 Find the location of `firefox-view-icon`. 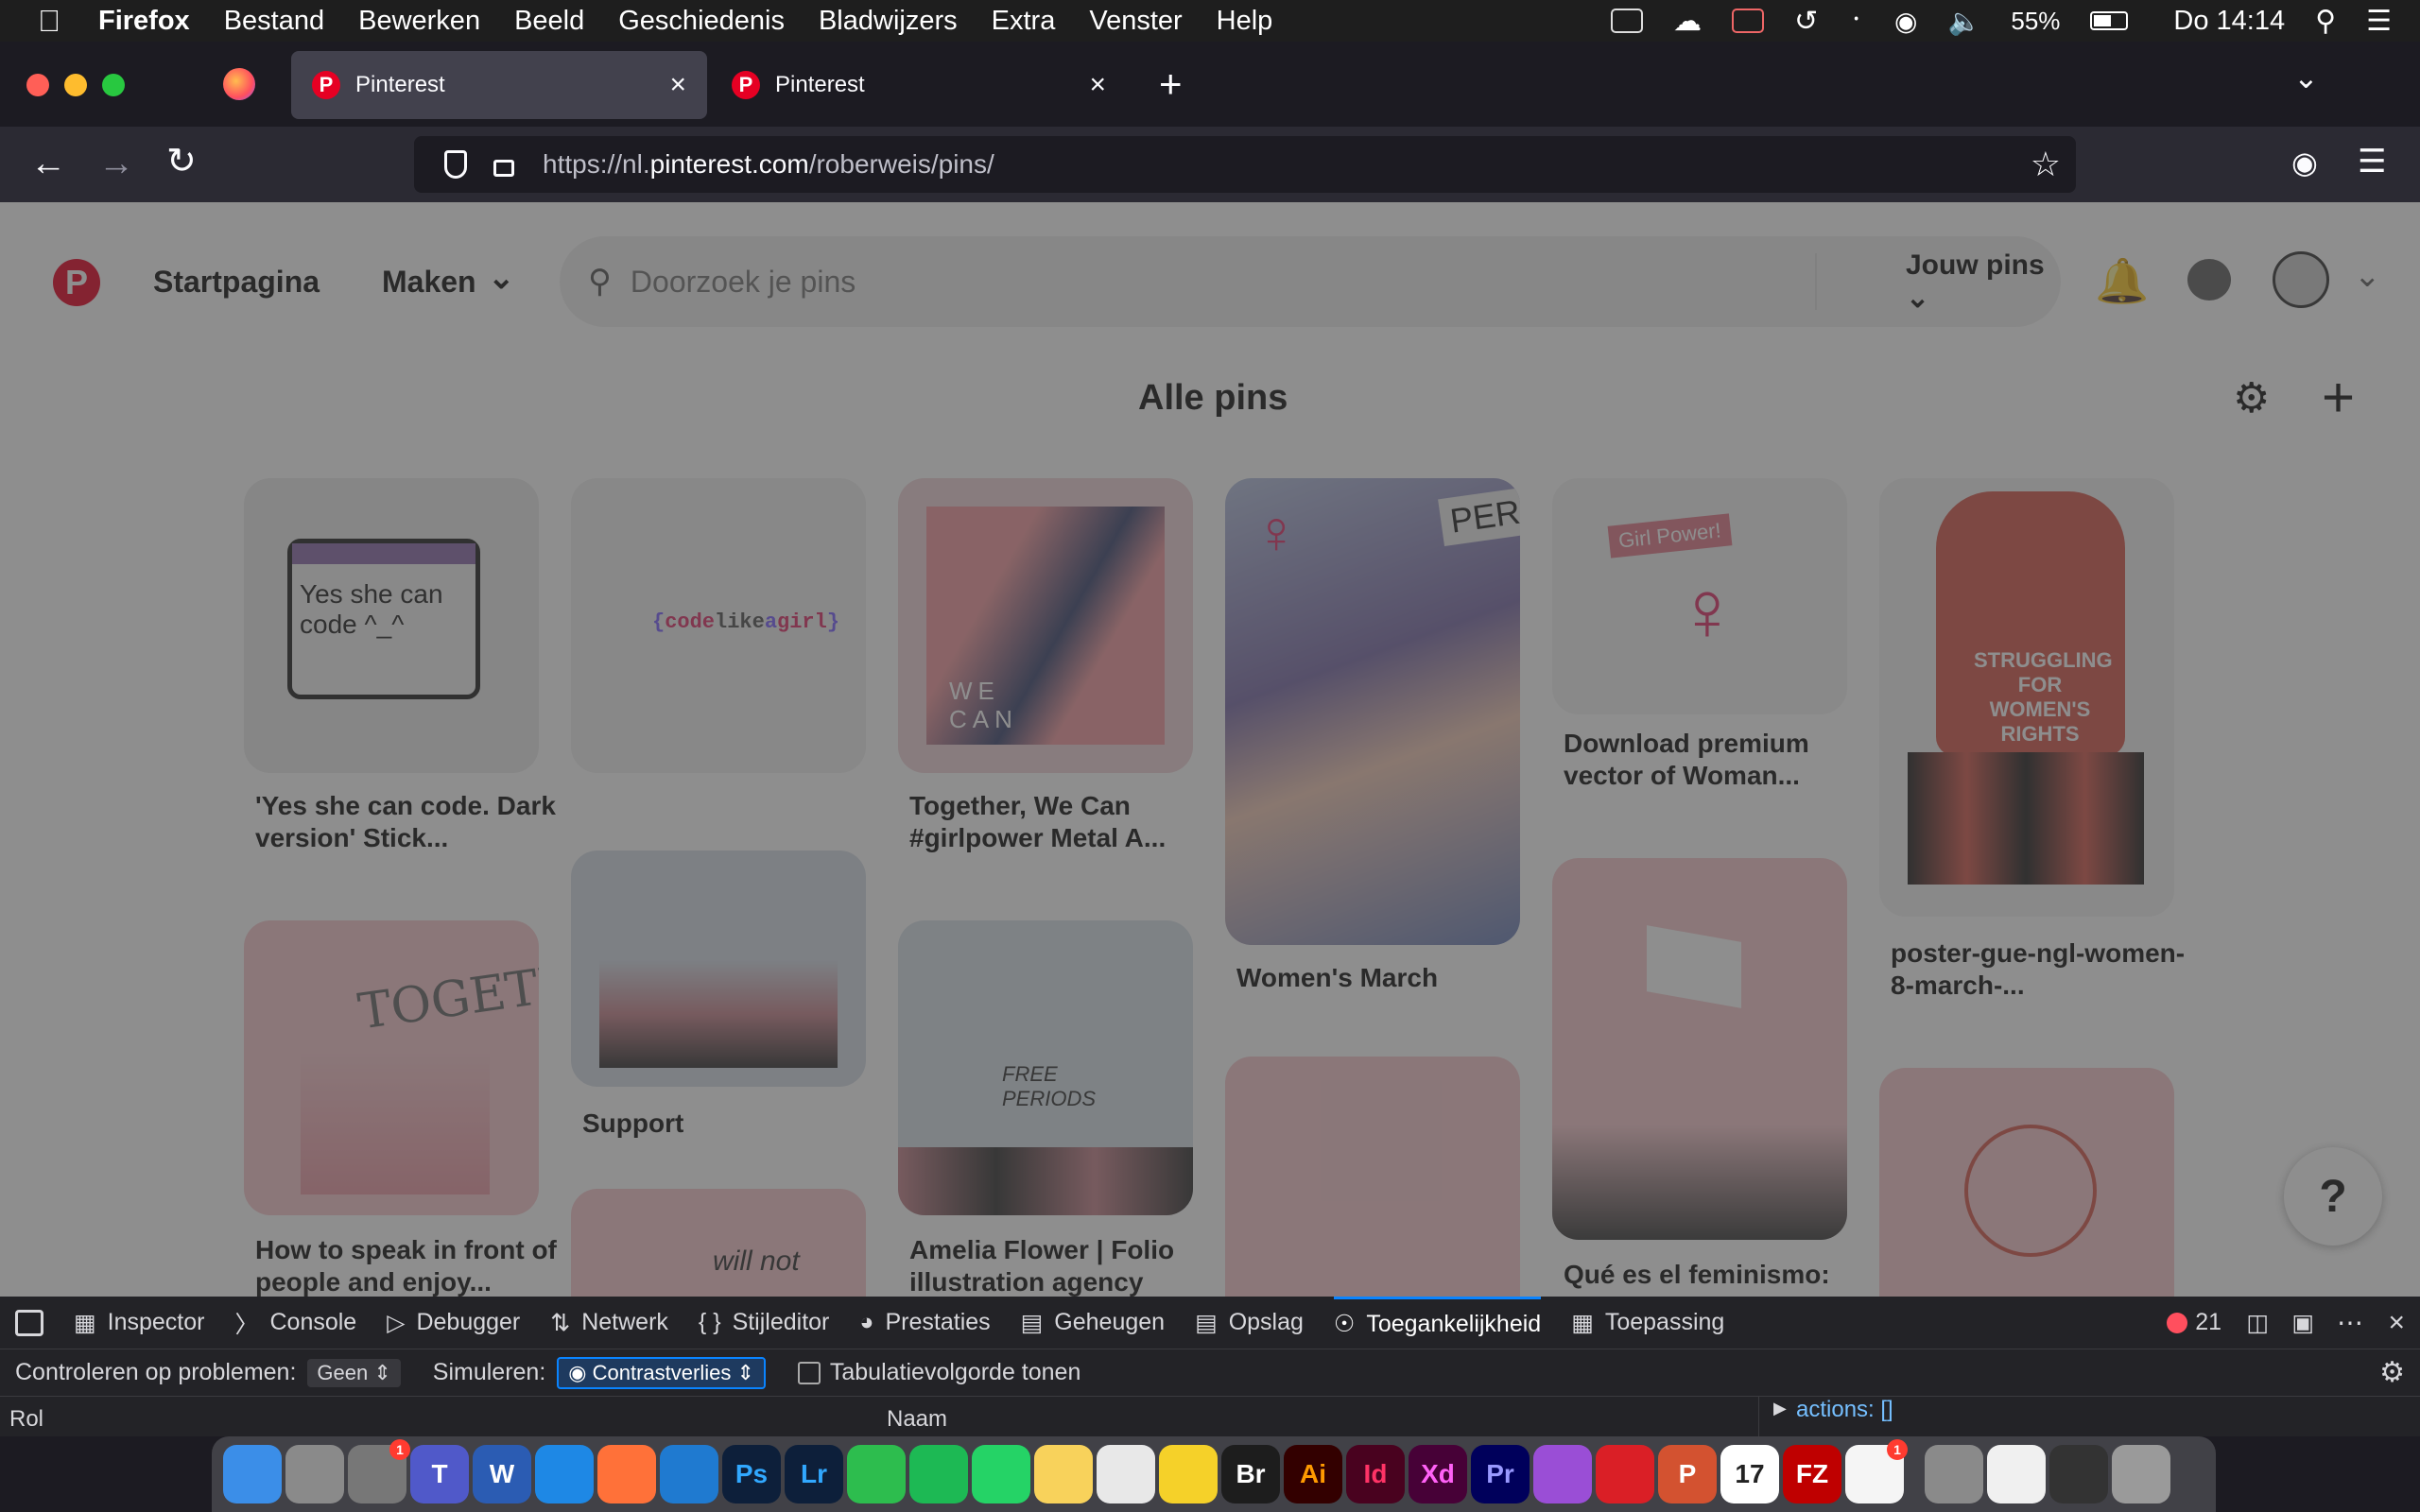

firefox-view-icon is located at coordinates (239, 84).